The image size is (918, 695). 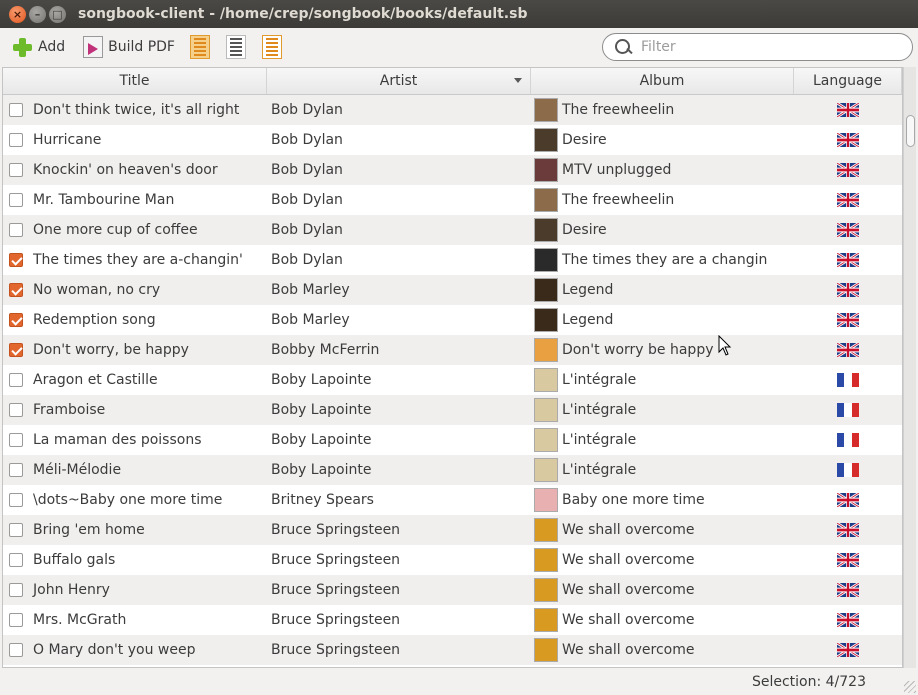 I want to click on column-header-title: Title, so click(x=135, y=81).